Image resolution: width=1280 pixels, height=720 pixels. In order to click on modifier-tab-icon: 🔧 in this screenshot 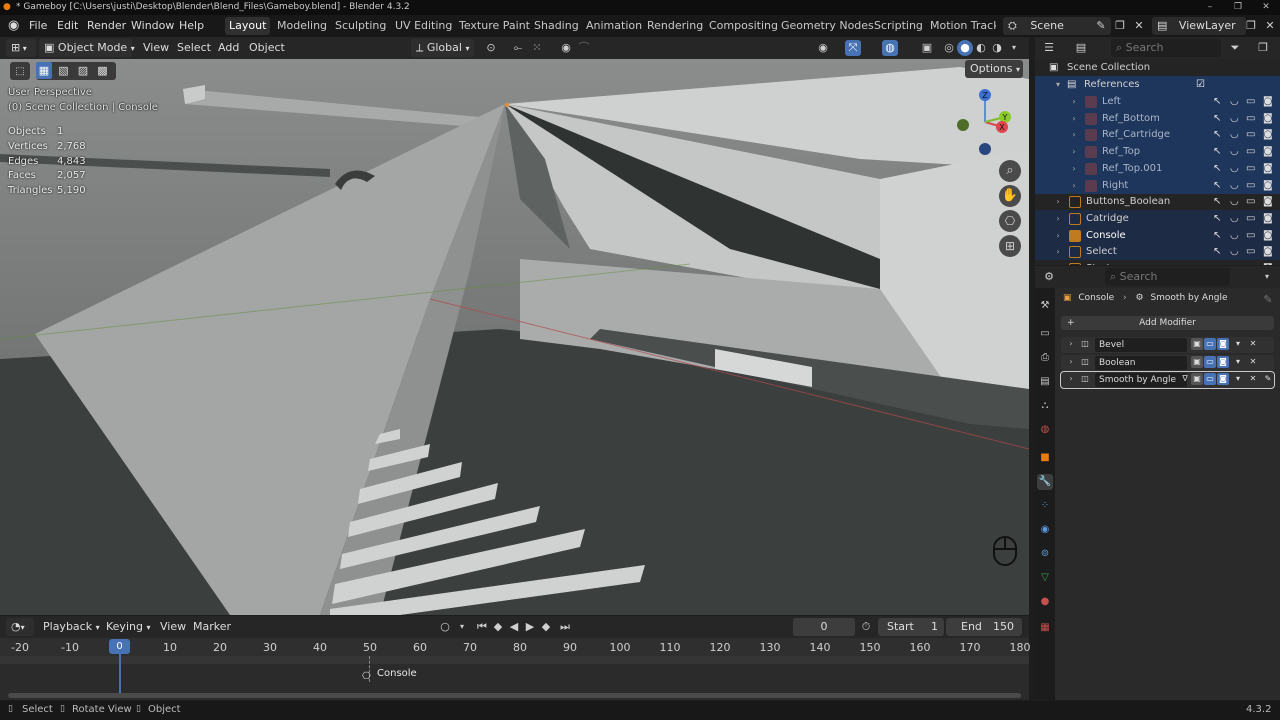, I will do `click(1045, 482)`.